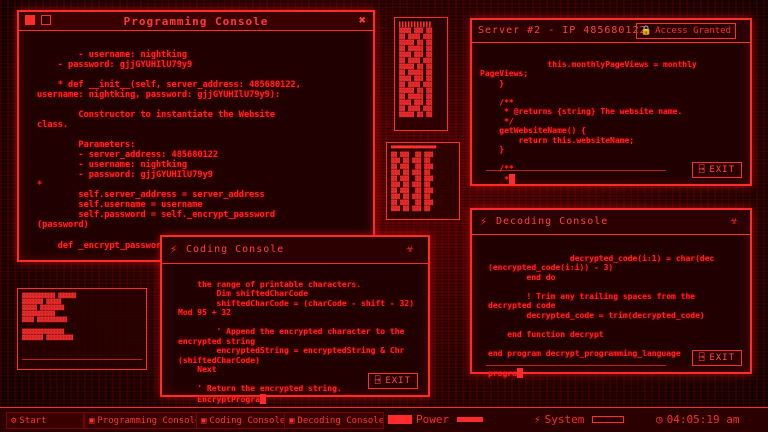 Image resolution: width=768 pixels, height=432 pixels. What do you see at coordinates (646, 31) in the screenshot?
I see `lock-icon: 🔒` at bounding box center [646, 31].